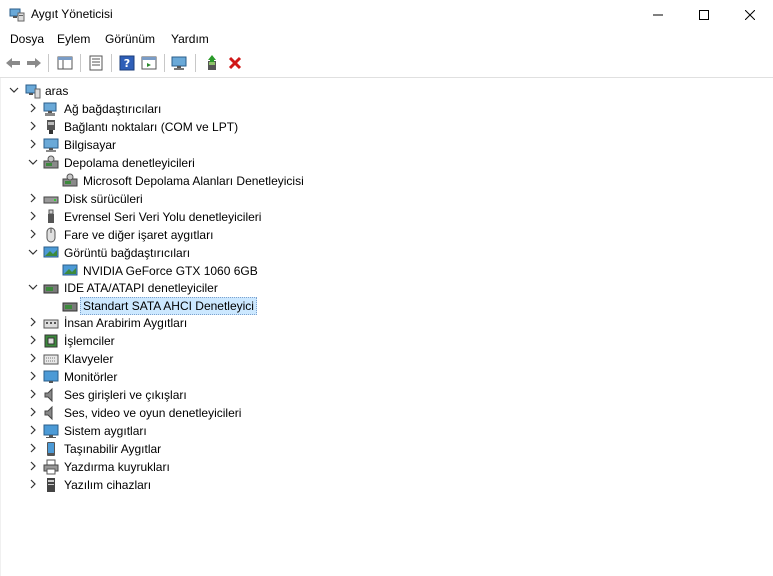 This screenshot has width=773, height=576. What do you see at coordinates (162, 217) in the screenshot?
I see `tree-item-label: Evrensel Seri Veri Yolu denetleyicileri` at bounding box center [162, 217].